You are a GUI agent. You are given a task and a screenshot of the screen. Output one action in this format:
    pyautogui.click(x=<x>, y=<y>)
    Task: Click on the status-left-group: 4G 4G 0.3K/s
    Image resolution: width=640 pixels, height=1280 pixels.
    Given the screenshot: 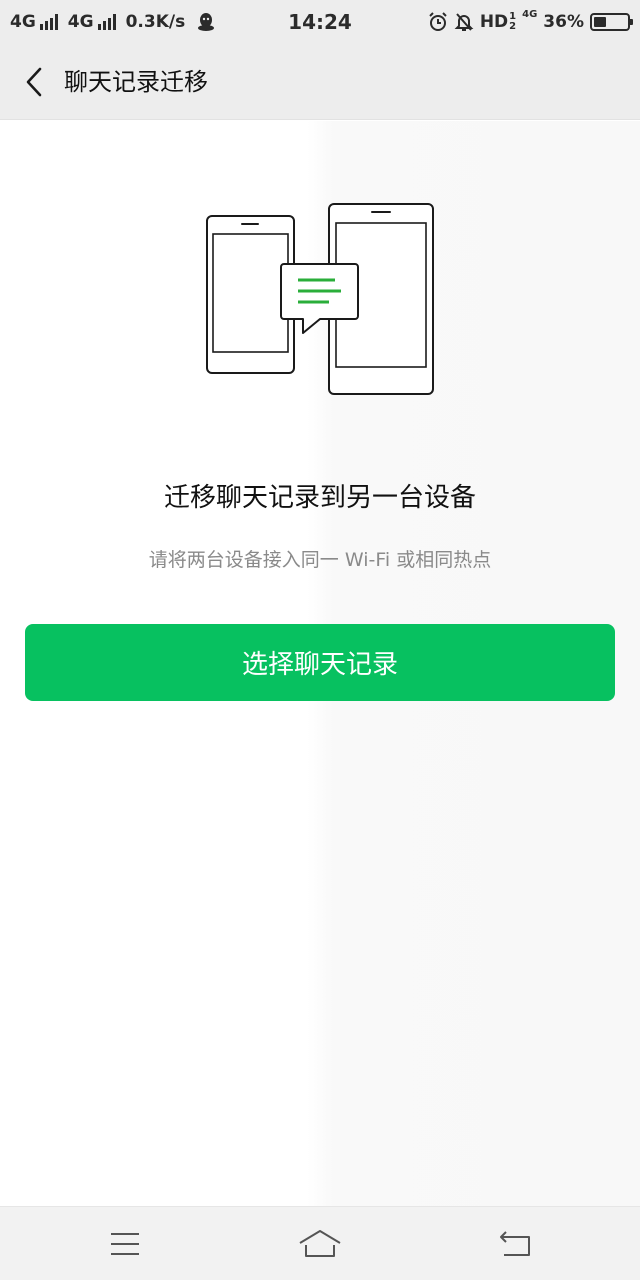 What is the action you would take?
    pyautogui.click(x=112, y=22)
    